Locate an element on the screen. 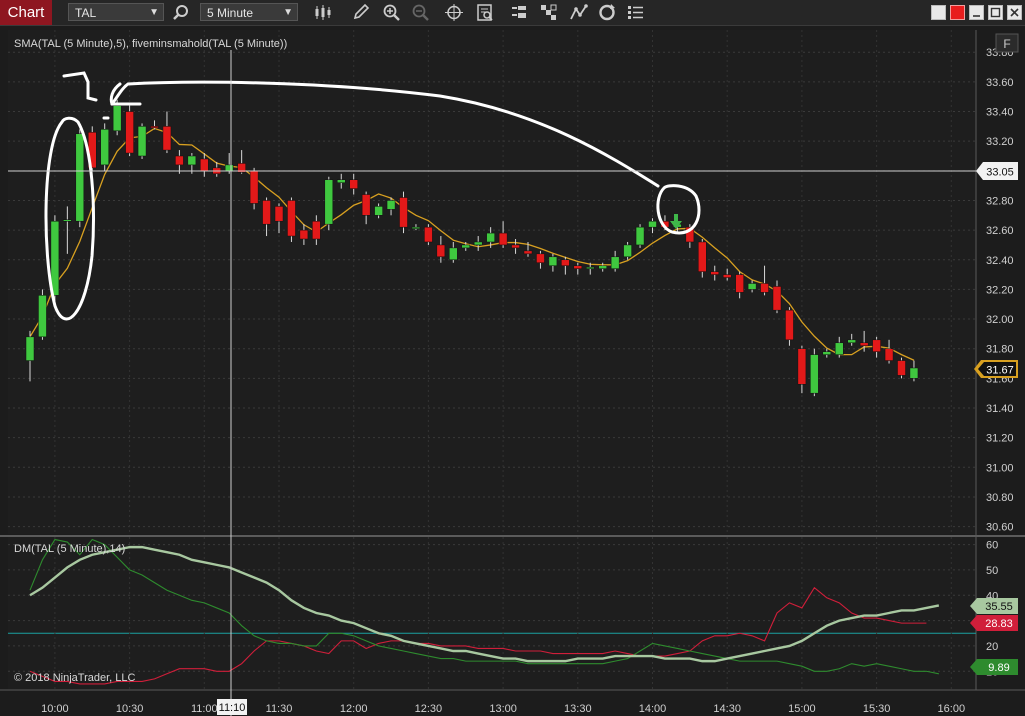  chart-title: Chart is located at coordinates (26, 12).